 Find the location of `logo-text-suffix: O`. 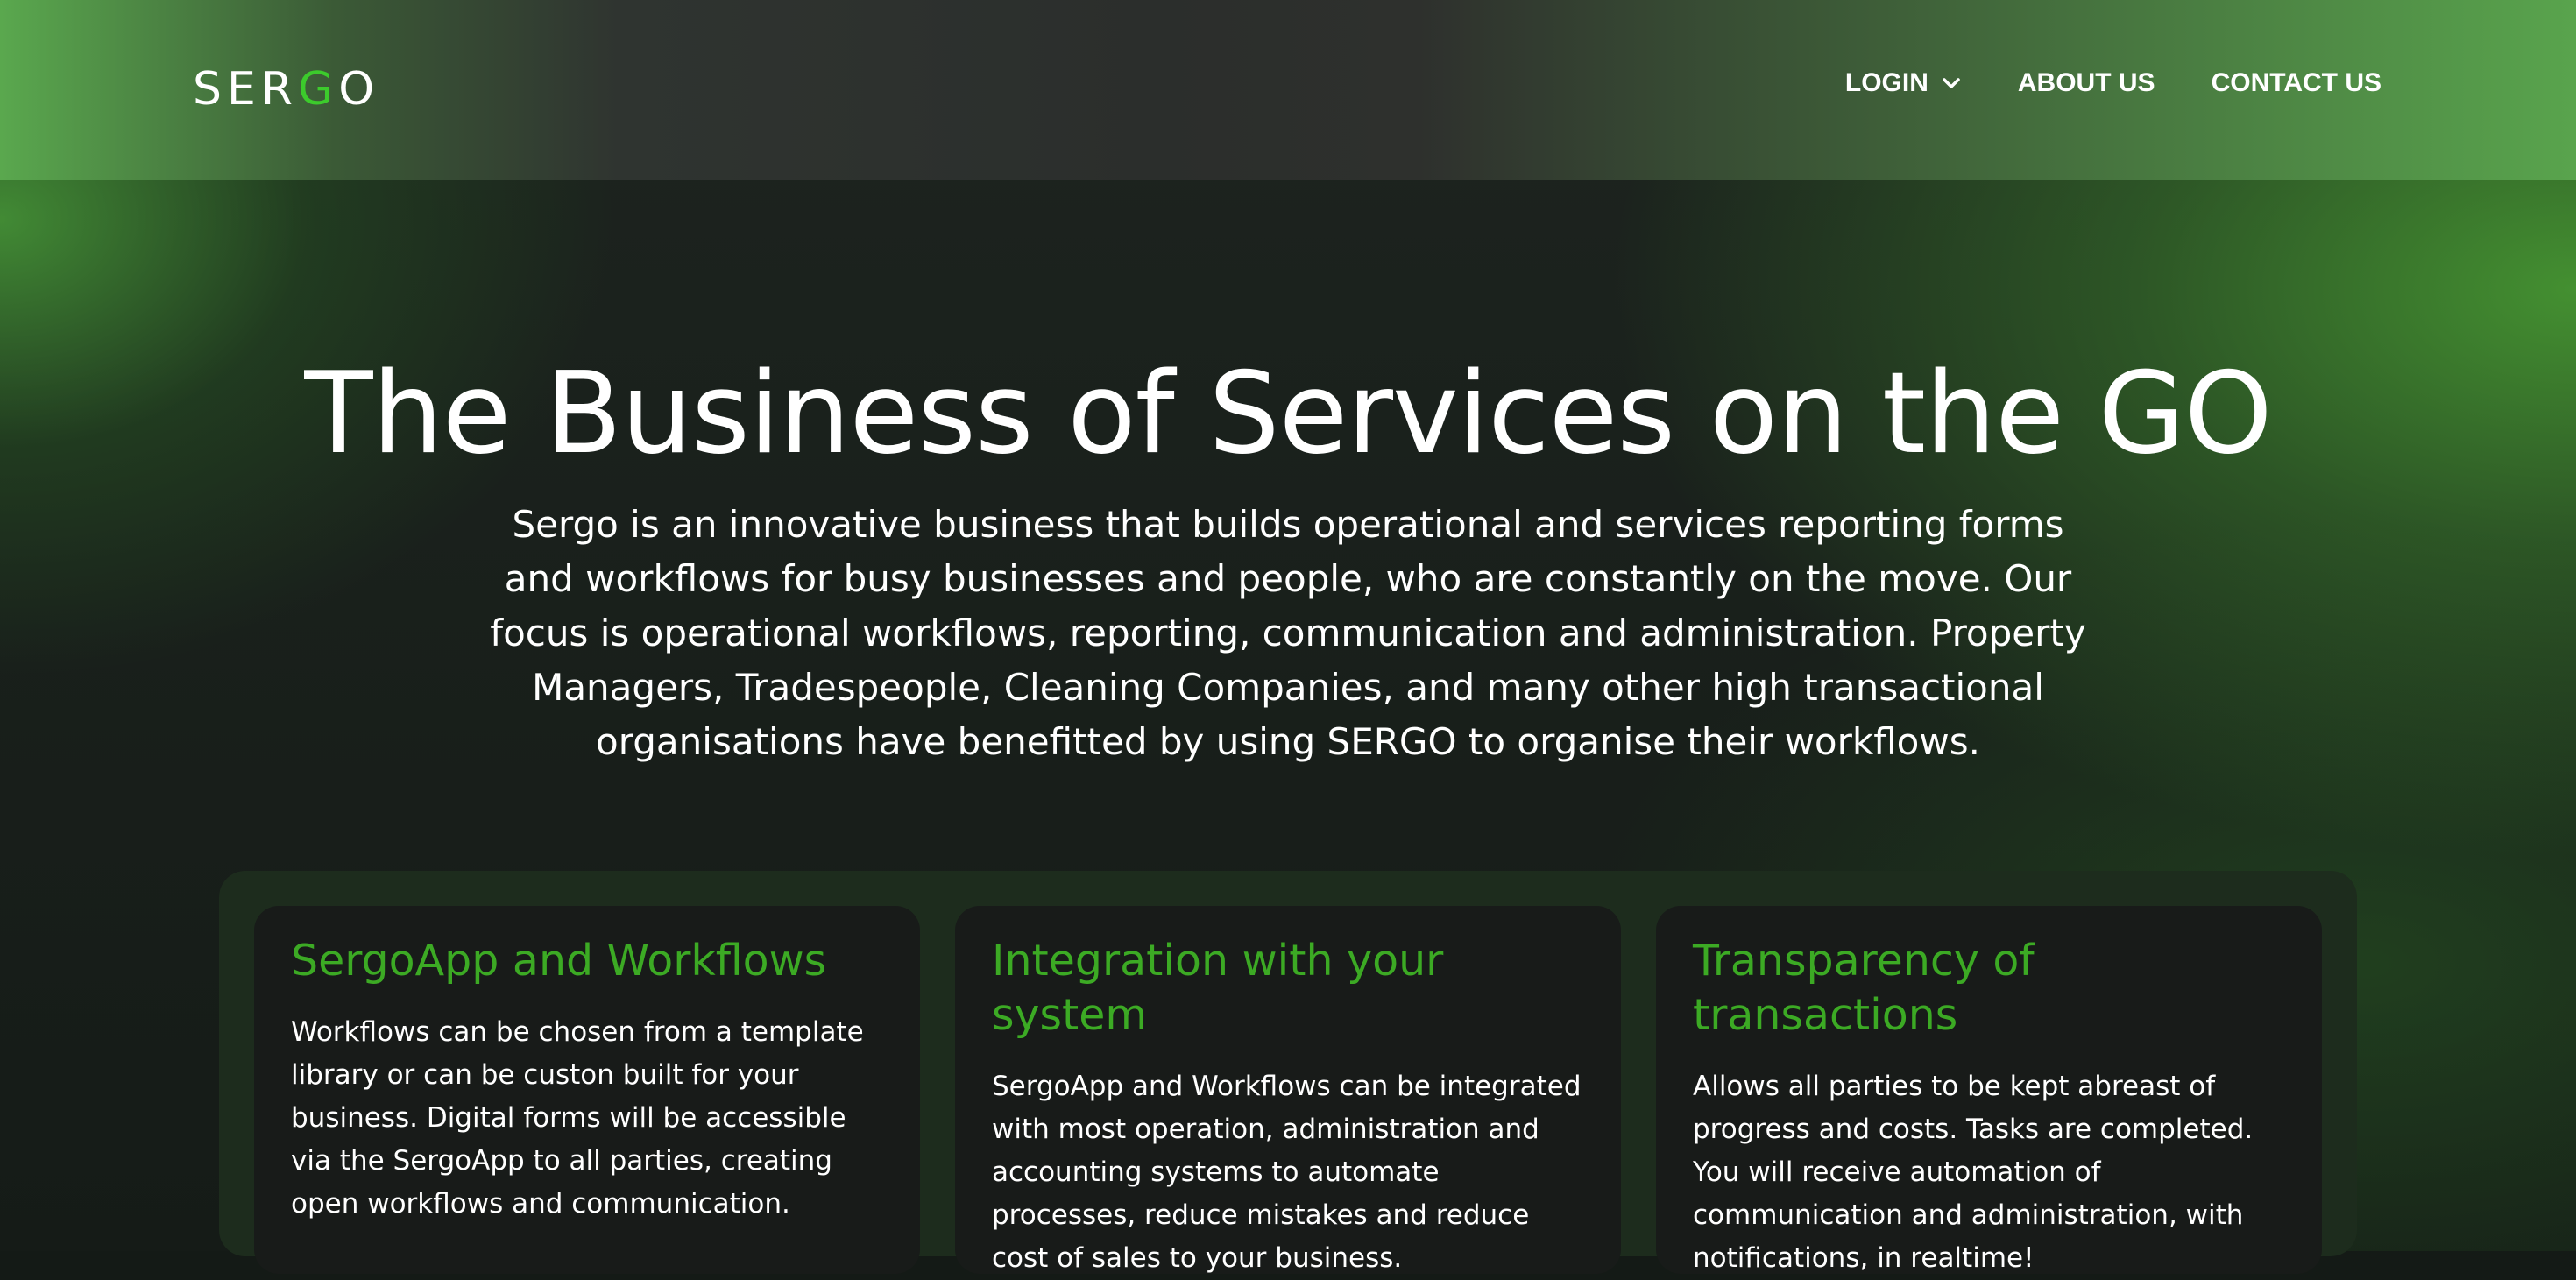

logo-text-suffix: O is located at coordinates (359, 89).